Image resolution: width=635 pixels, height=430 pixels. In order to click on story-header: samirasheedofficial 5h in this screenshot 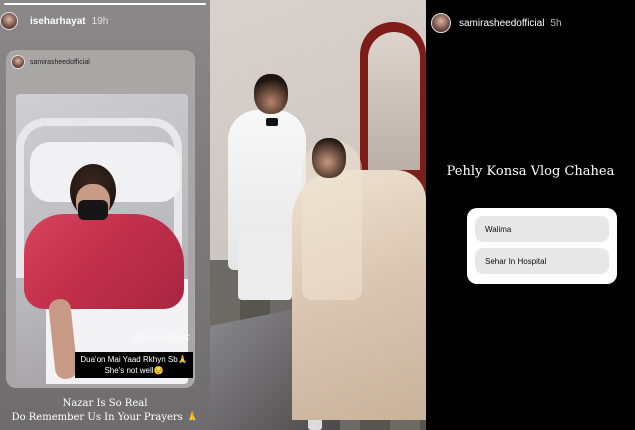, I will do `click(533, 23)`.